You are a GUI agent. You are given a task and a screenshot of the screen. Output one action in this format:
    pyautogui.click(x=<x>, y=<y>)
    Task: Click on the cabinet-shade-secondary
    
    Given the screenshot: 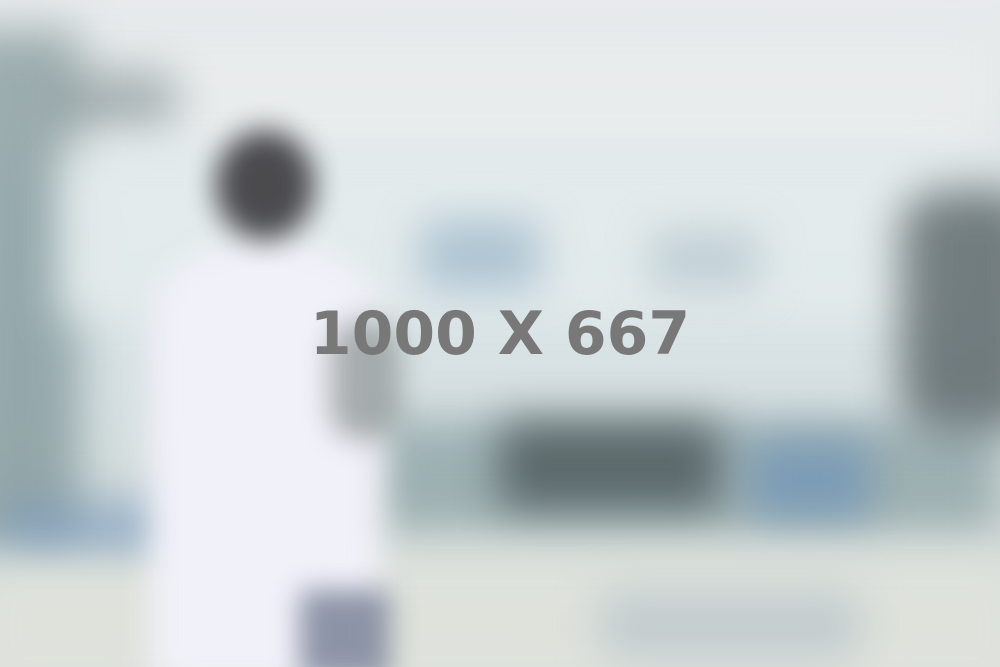 What is the action you would take?
    pyautogui.click(x=705, y=260)
    